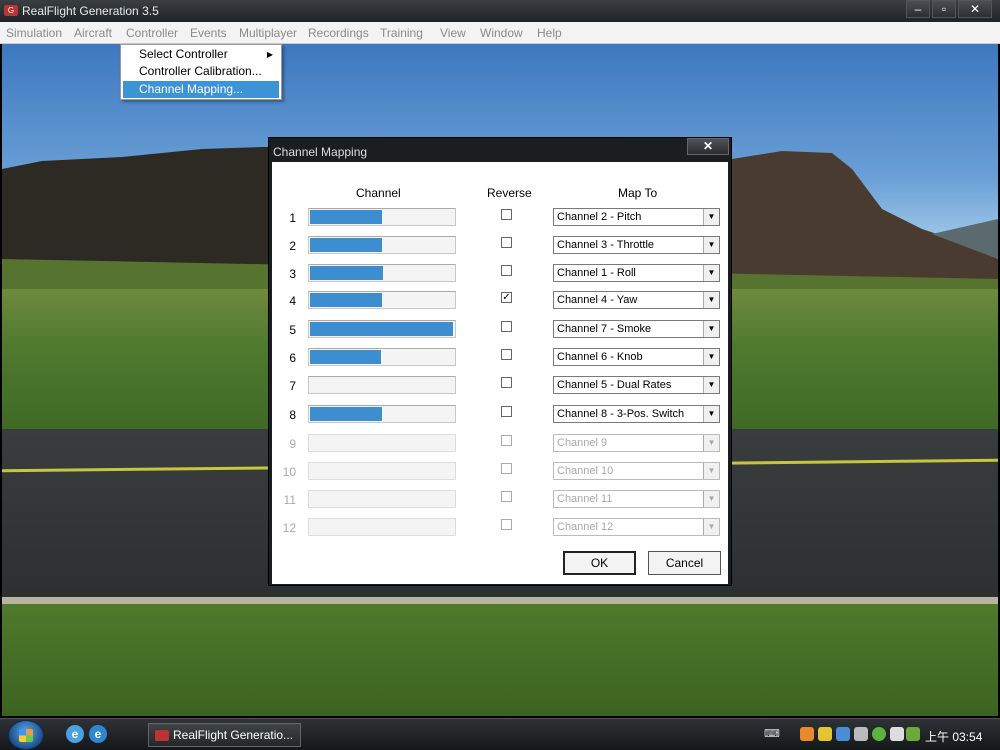 This screenshot has height=750, width=1000. Describe the element at coordinates (453, 33) in the screenshot. I see `menu-view: View` at that location.